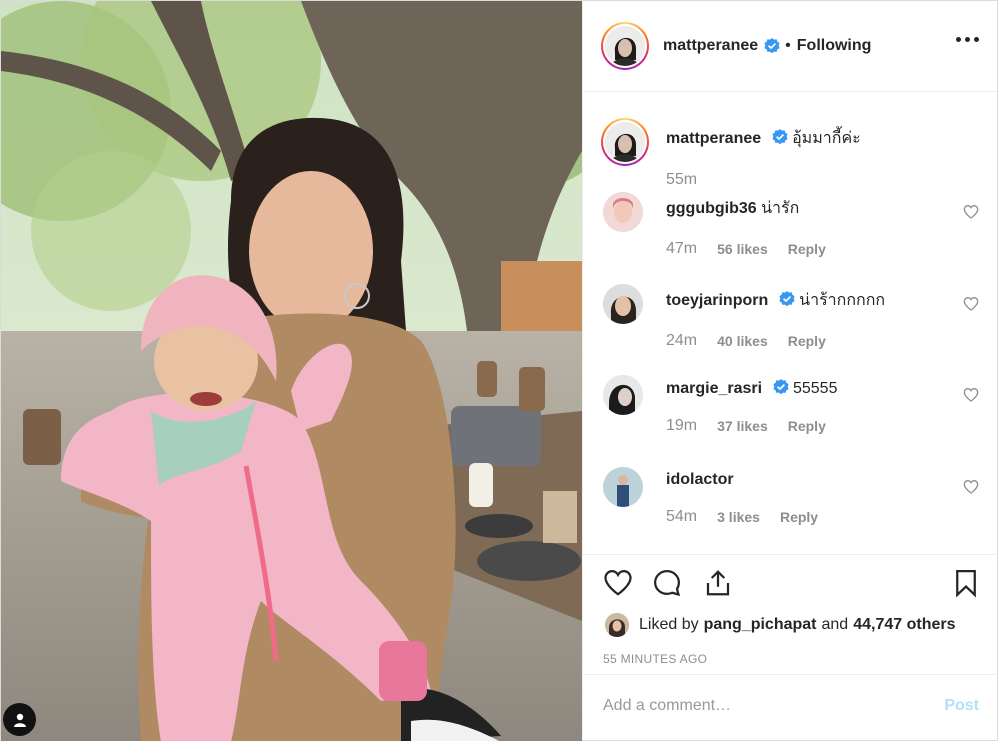  Describe the element at coordinates (731, 153) in the screenshot. I see `caption: mattperanee อุ้มมากี้ค่ะ 55m` at that location.